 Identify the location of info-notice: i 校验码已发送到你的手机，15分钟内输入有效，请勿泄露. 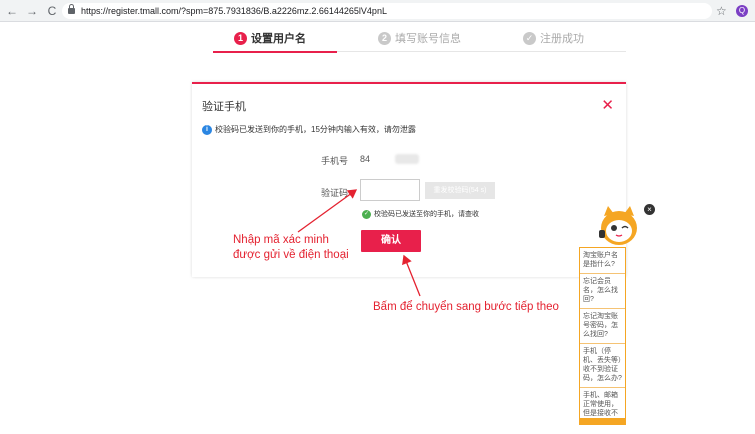
(309, 129).